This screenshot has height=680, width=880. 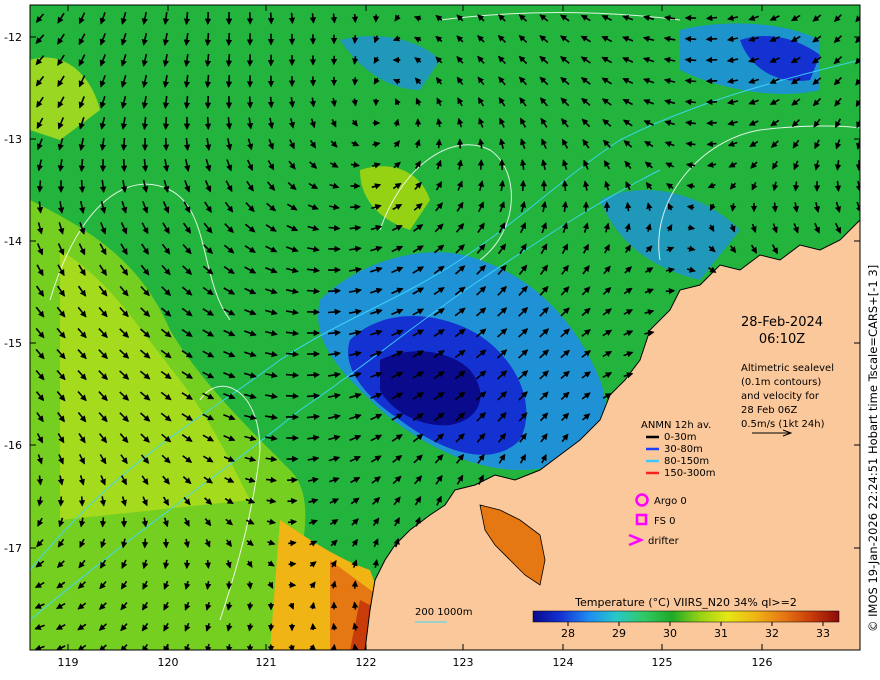 I want to click on lat-tick-label: -17, so click(x=13, y=548).